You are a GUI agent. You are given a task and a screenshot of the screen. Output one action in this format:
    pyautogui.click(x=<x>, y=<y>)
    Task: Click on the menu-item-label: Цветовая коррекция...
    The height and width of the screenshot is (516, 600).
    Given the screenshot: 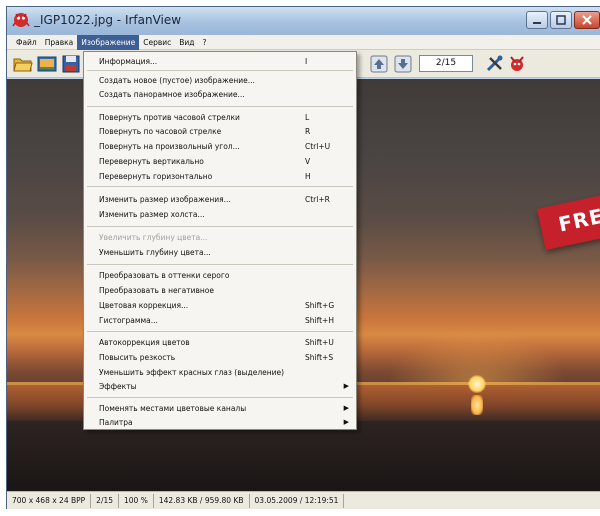 What is the action you would take?
    pyautogui.click(x=144, y=305)
    